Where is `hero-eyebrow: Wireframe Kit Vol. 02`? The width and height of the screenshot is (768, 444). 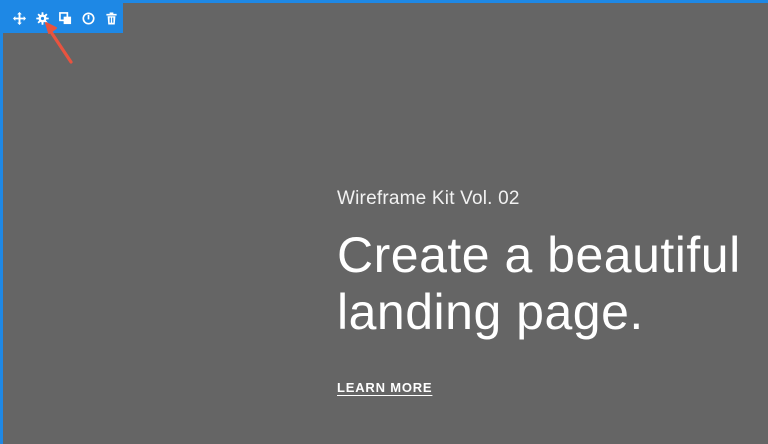
hero-eyebrow: Wireframe Kit Vol. 02 is located at coordinates (428, 198).